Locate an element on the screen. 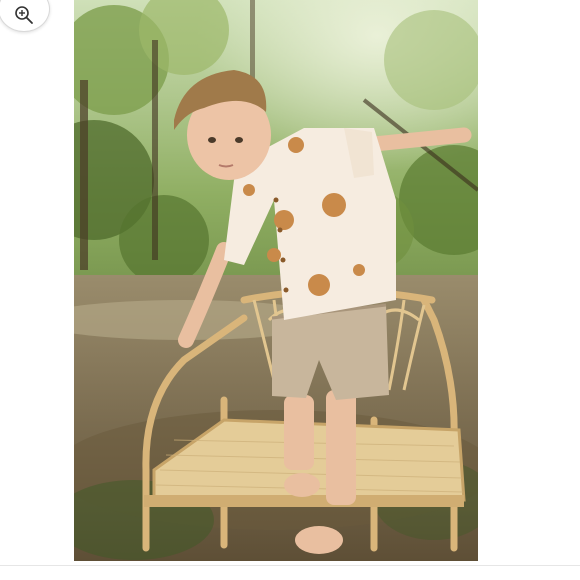 Image resolution: width=580 pixels, height=580 pixels. zoom-in-icon is located at coordinates (24, 15).